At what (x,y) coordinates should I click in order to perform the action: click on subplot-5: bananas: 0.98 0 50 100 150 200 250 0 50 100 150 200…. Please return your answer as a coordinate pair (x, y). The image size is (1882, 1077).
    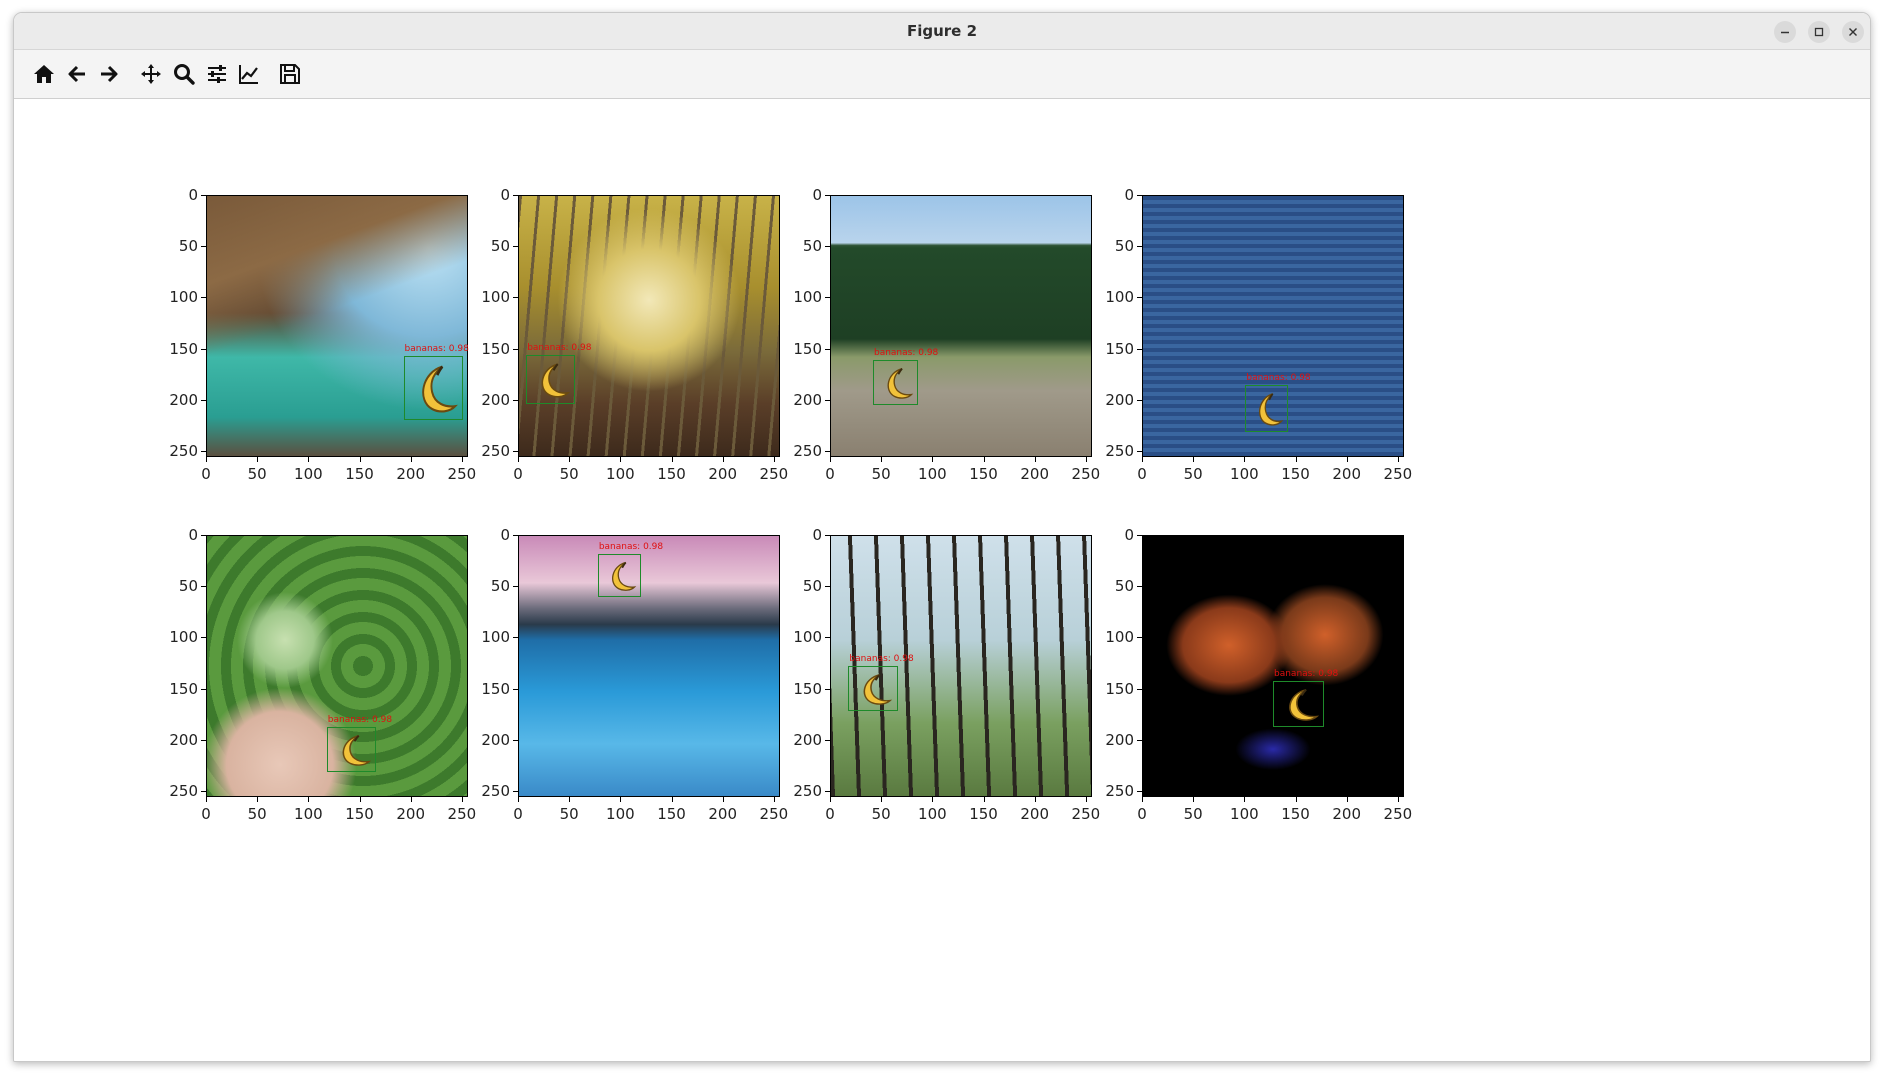
    Looking at the image, I should click on (322, 674).